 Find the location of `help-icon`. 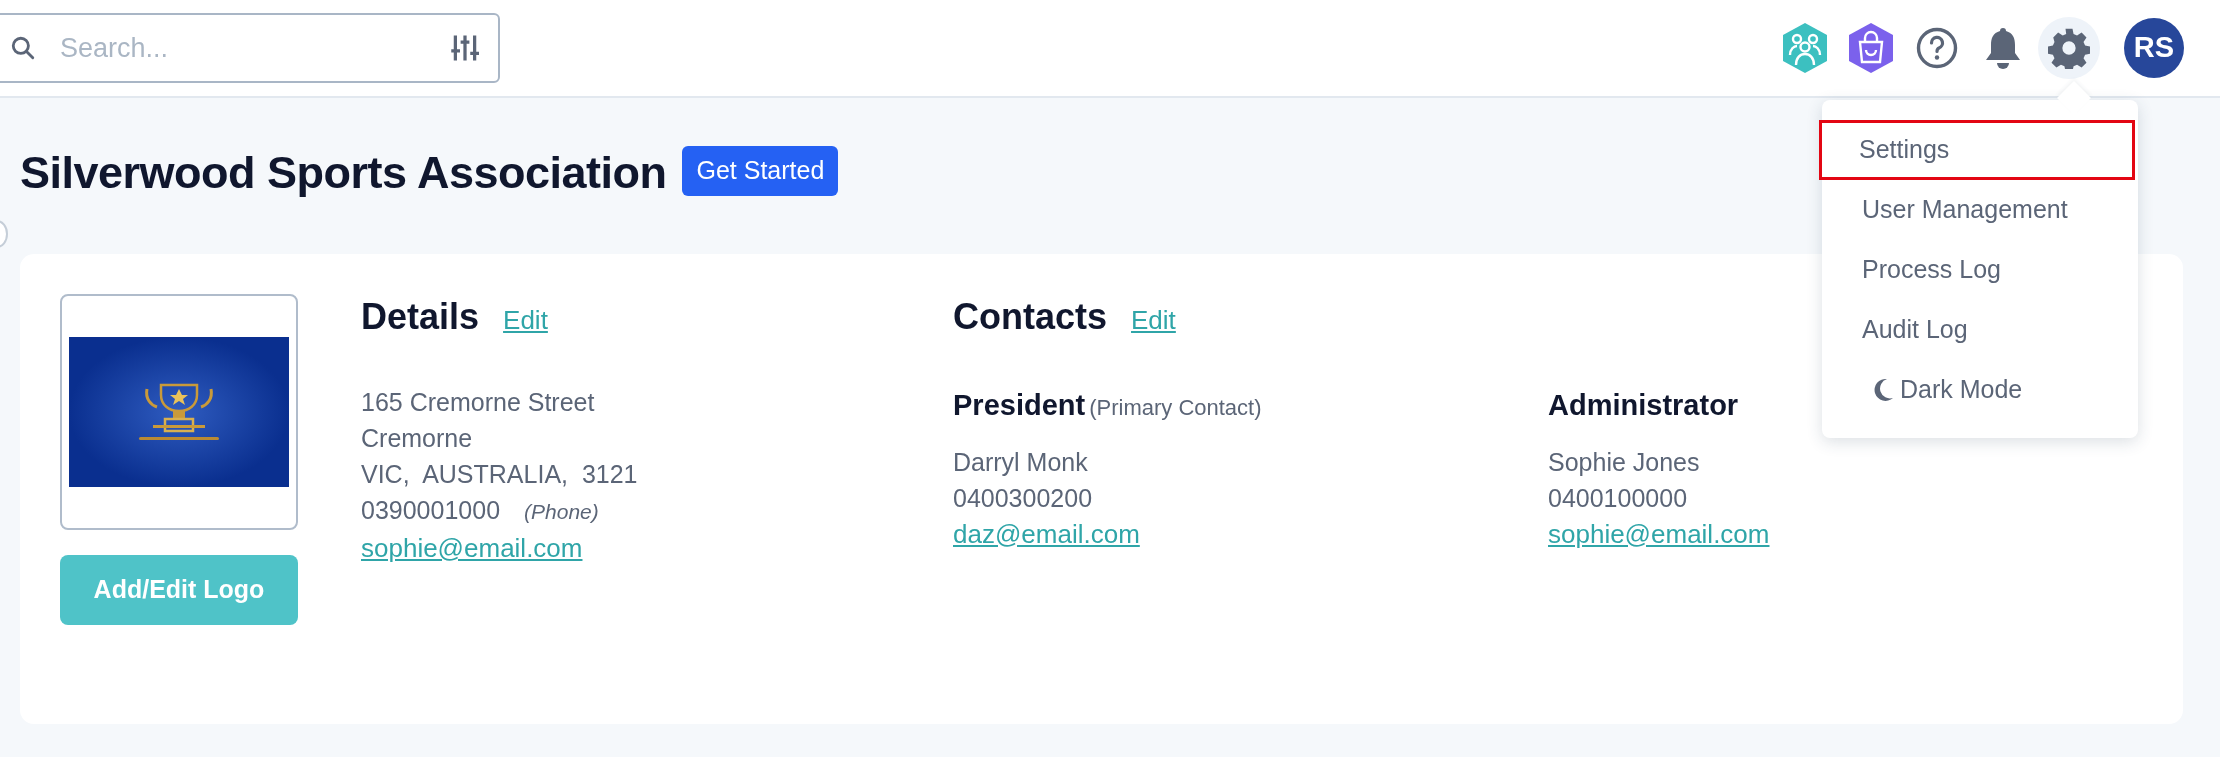

help-icon is located at coordinates (1937, 48).